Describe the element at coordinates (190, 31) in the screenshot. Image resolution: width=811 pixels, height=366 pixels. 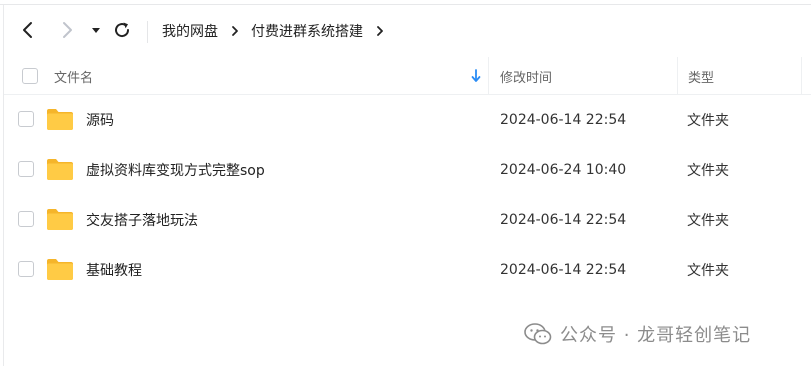
I see `breadcrumb-item-root: 我的网盘` at that location.